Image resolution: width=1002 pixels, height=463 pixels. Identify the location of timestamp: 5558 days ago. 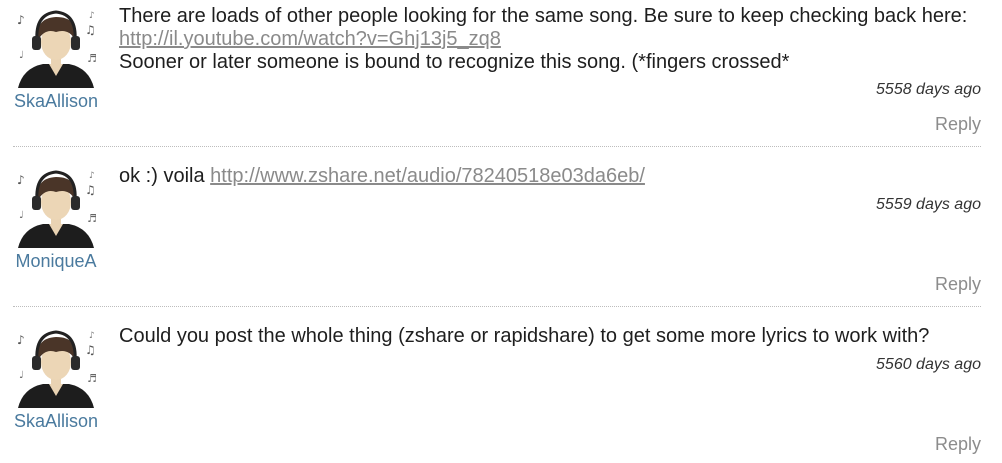
(928, 89).